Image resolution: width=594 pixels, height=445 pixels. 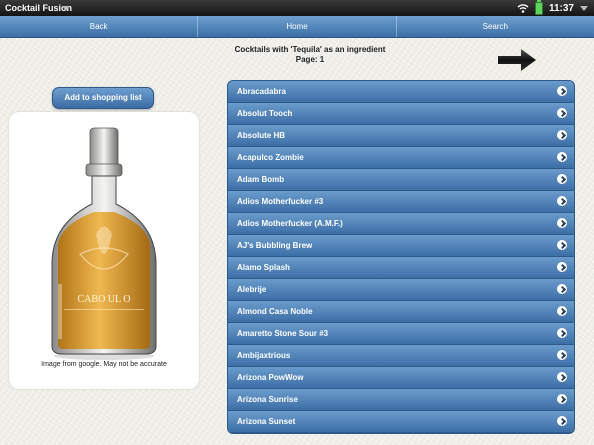 What do you see at coordinates (401, 92) in the screenshot?
I see `cocktail-list-item: Abracadabra` at bounding box center [401, 92].